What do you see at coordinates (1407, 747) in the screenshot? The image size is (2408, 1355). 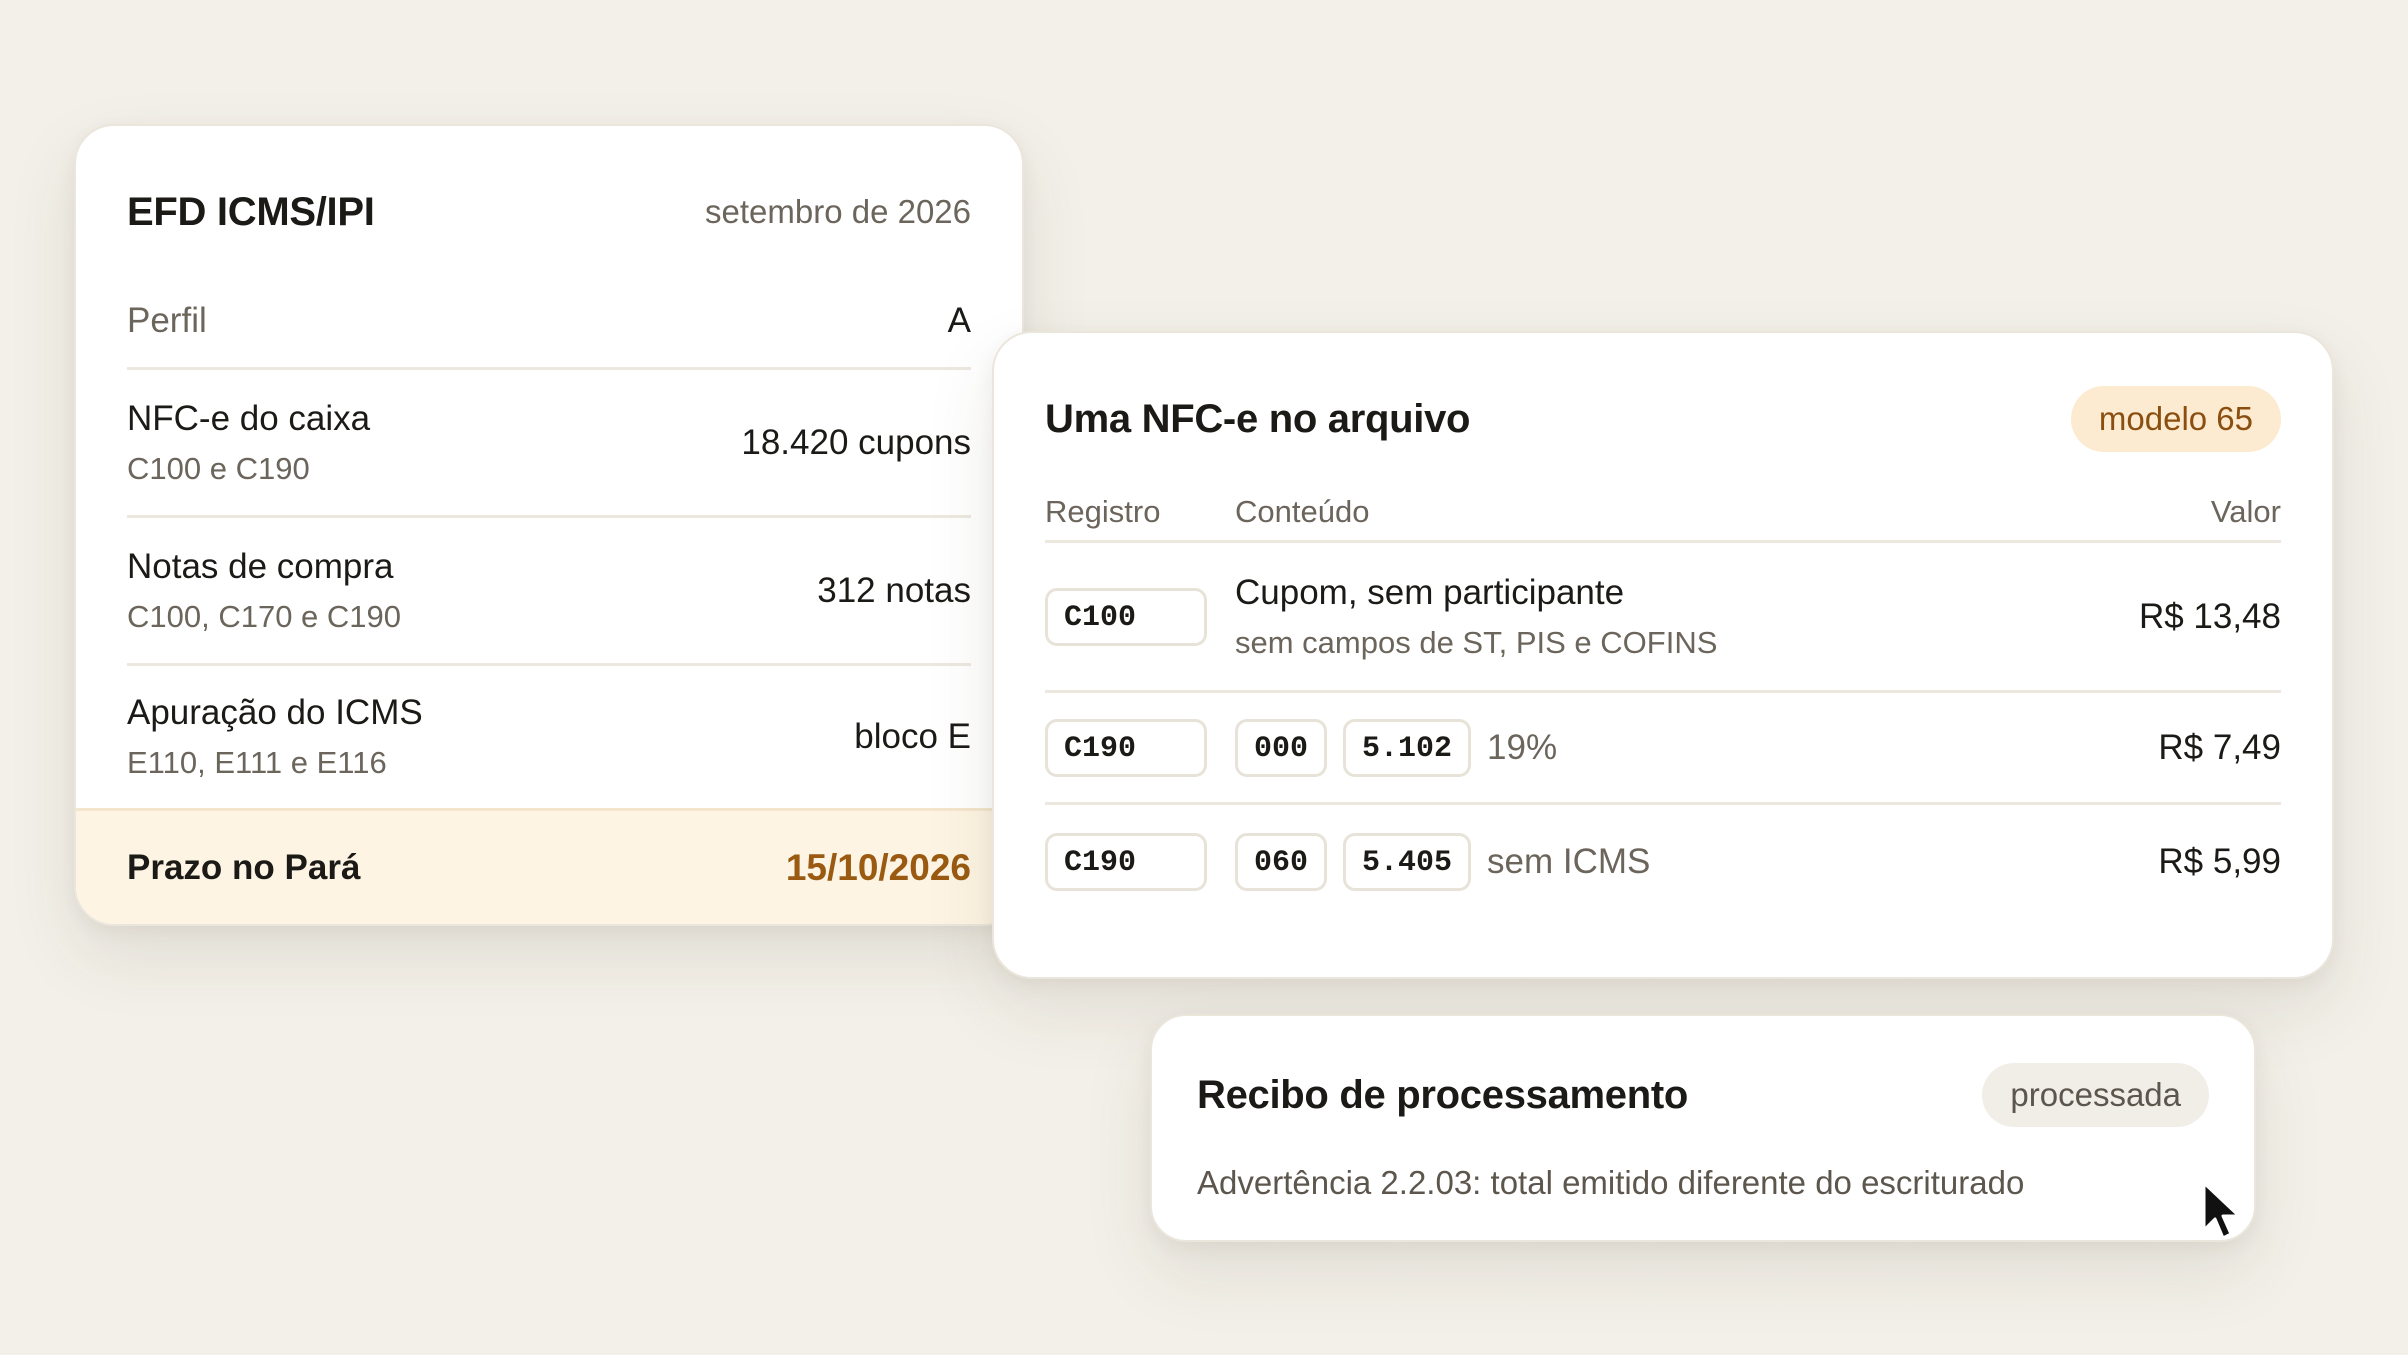 I see `cfop-code-chip: 5.102` at bounding box center [1407, 747].